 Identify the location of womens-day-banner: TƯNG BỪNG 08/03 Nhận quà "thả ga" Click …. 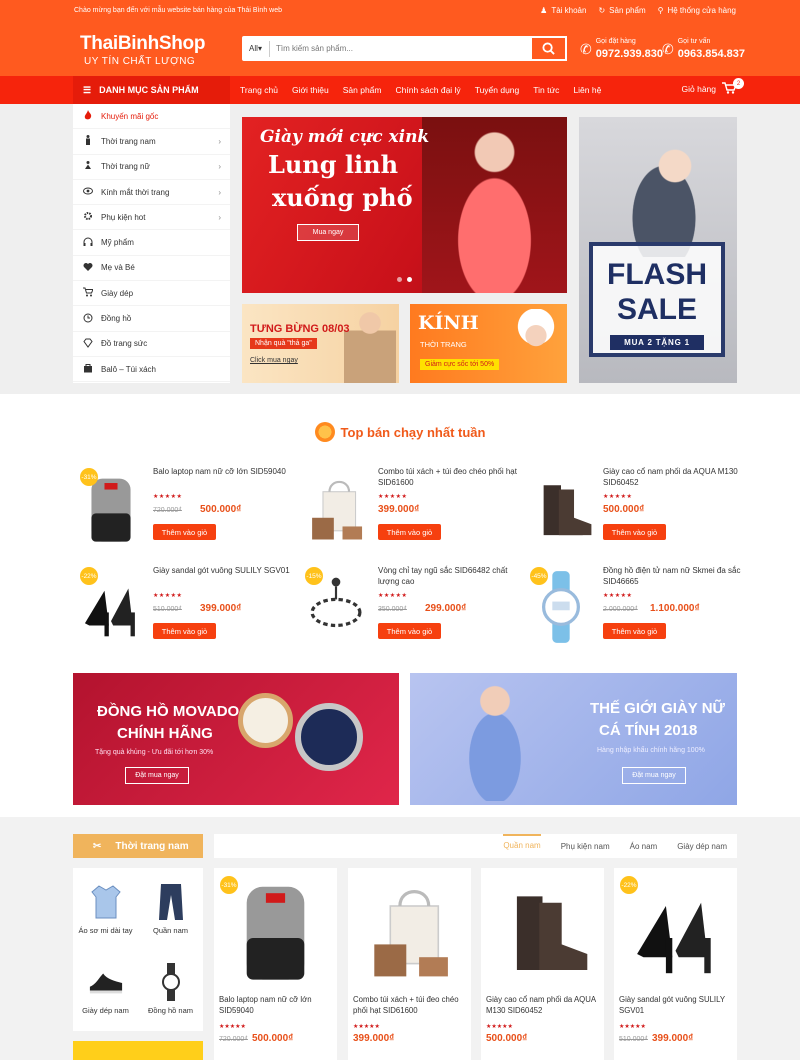
(320, 343).